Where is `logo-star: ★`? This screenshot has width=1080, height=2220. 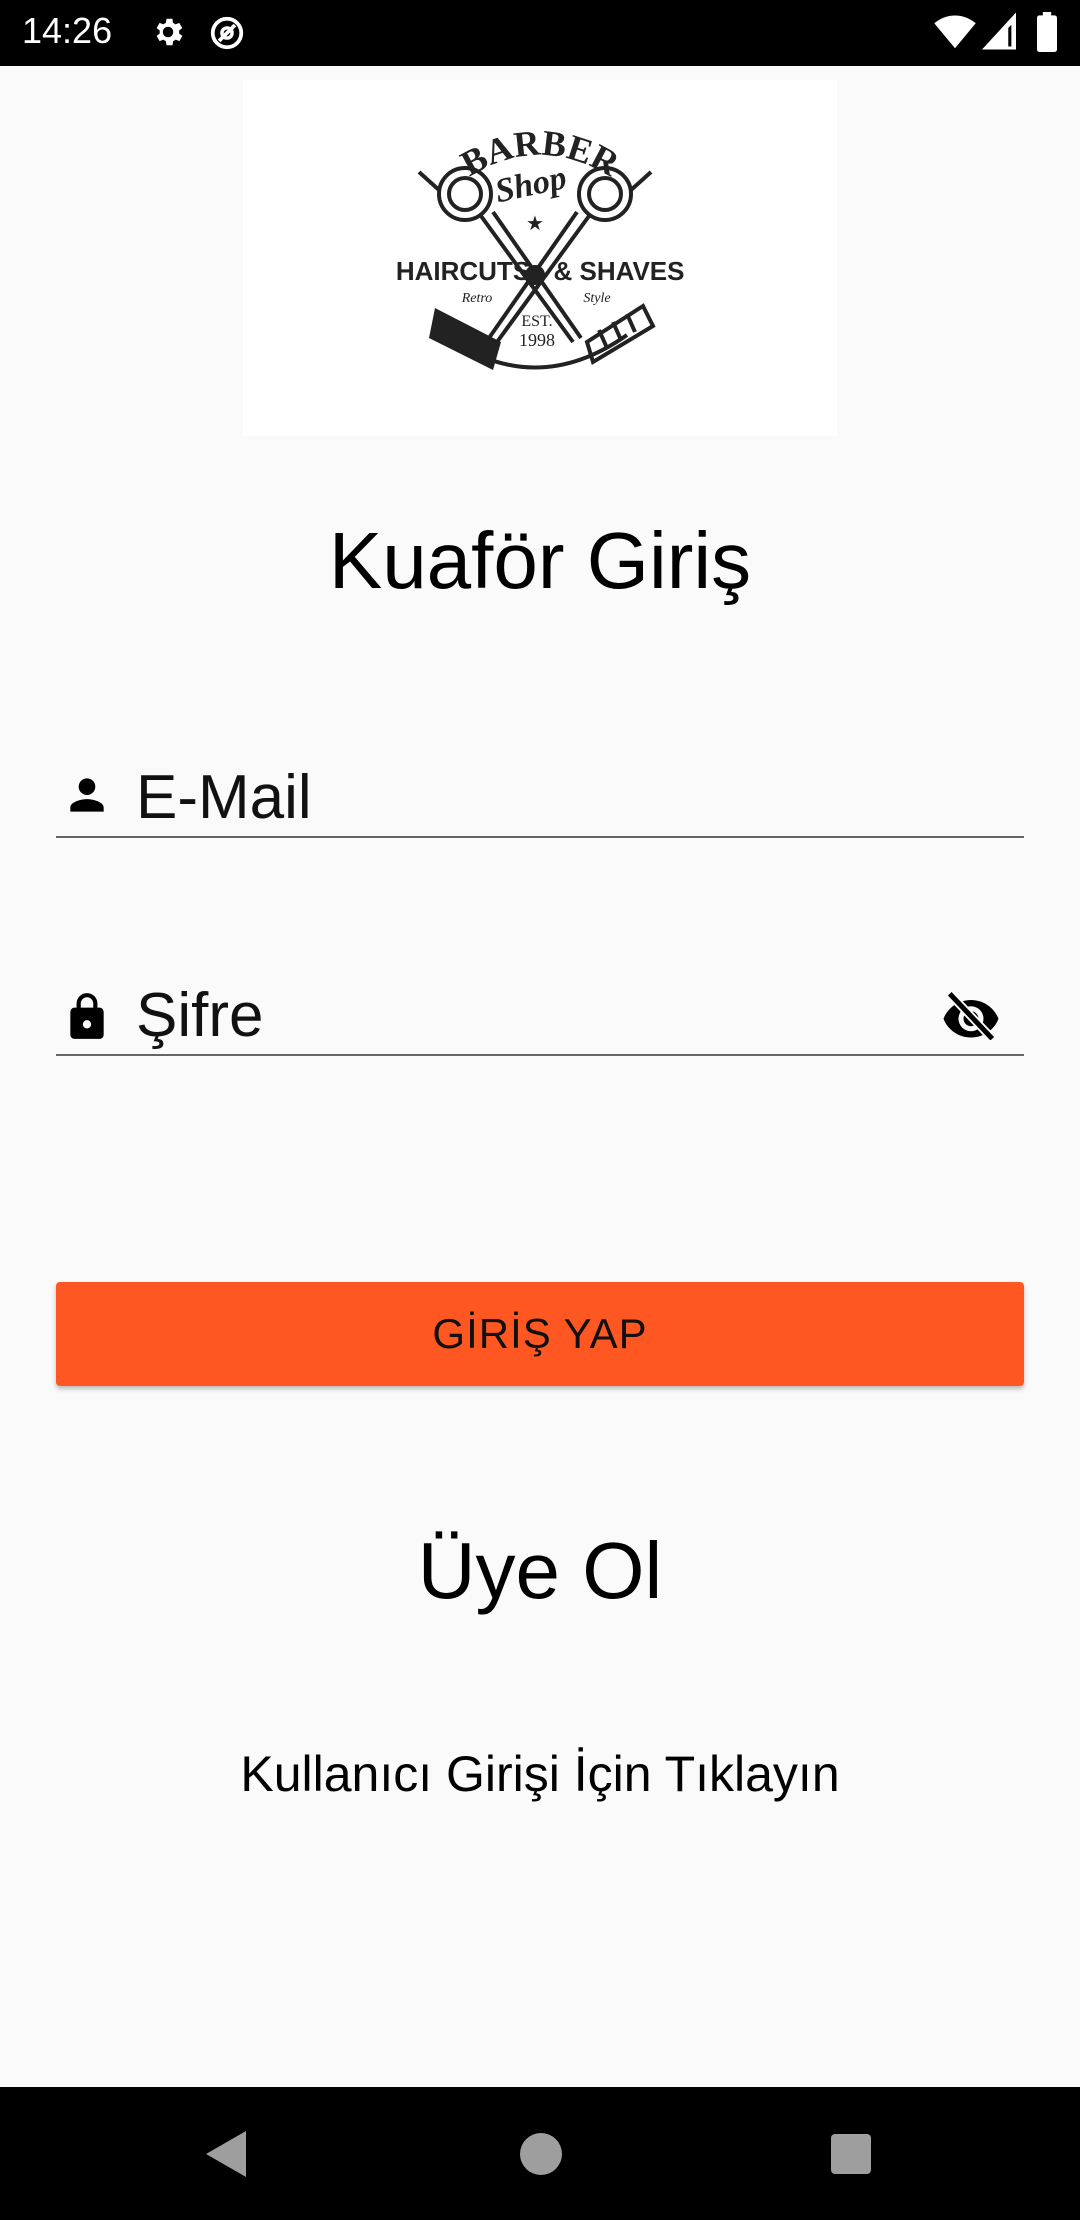
logo-star: ★ is located at coordinates (535, 224).